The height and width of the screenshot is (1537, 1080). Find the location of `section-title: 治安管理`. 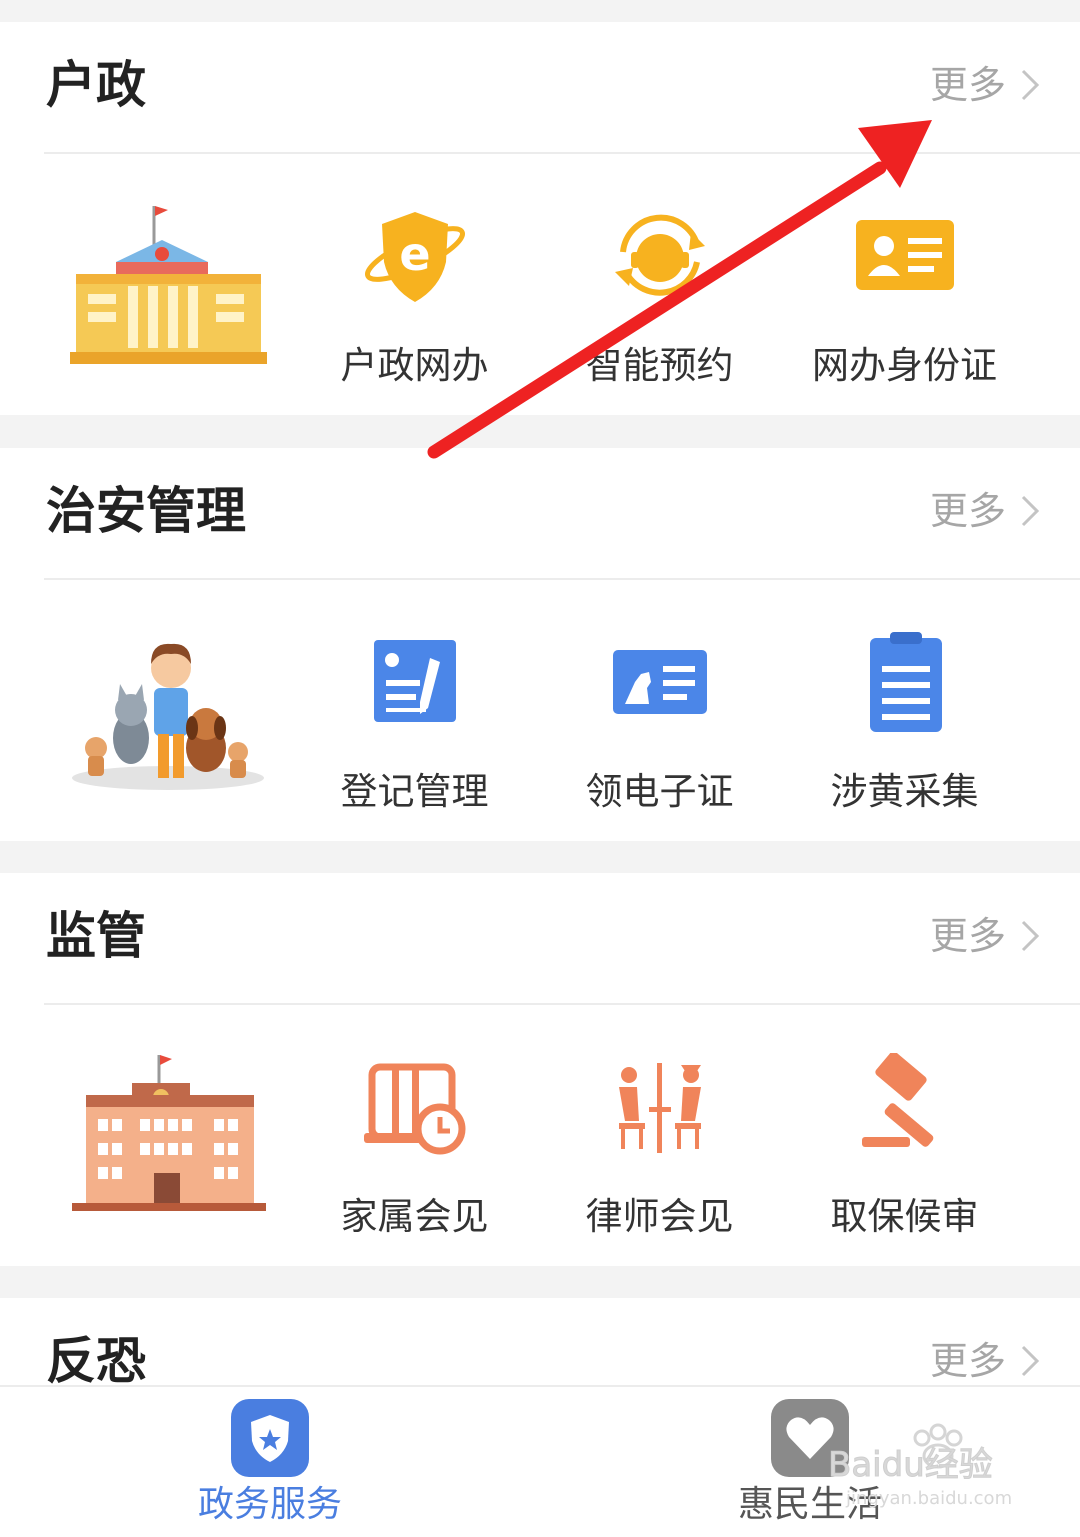

section-title: 治安管理 is located at coordinates (146, 511).